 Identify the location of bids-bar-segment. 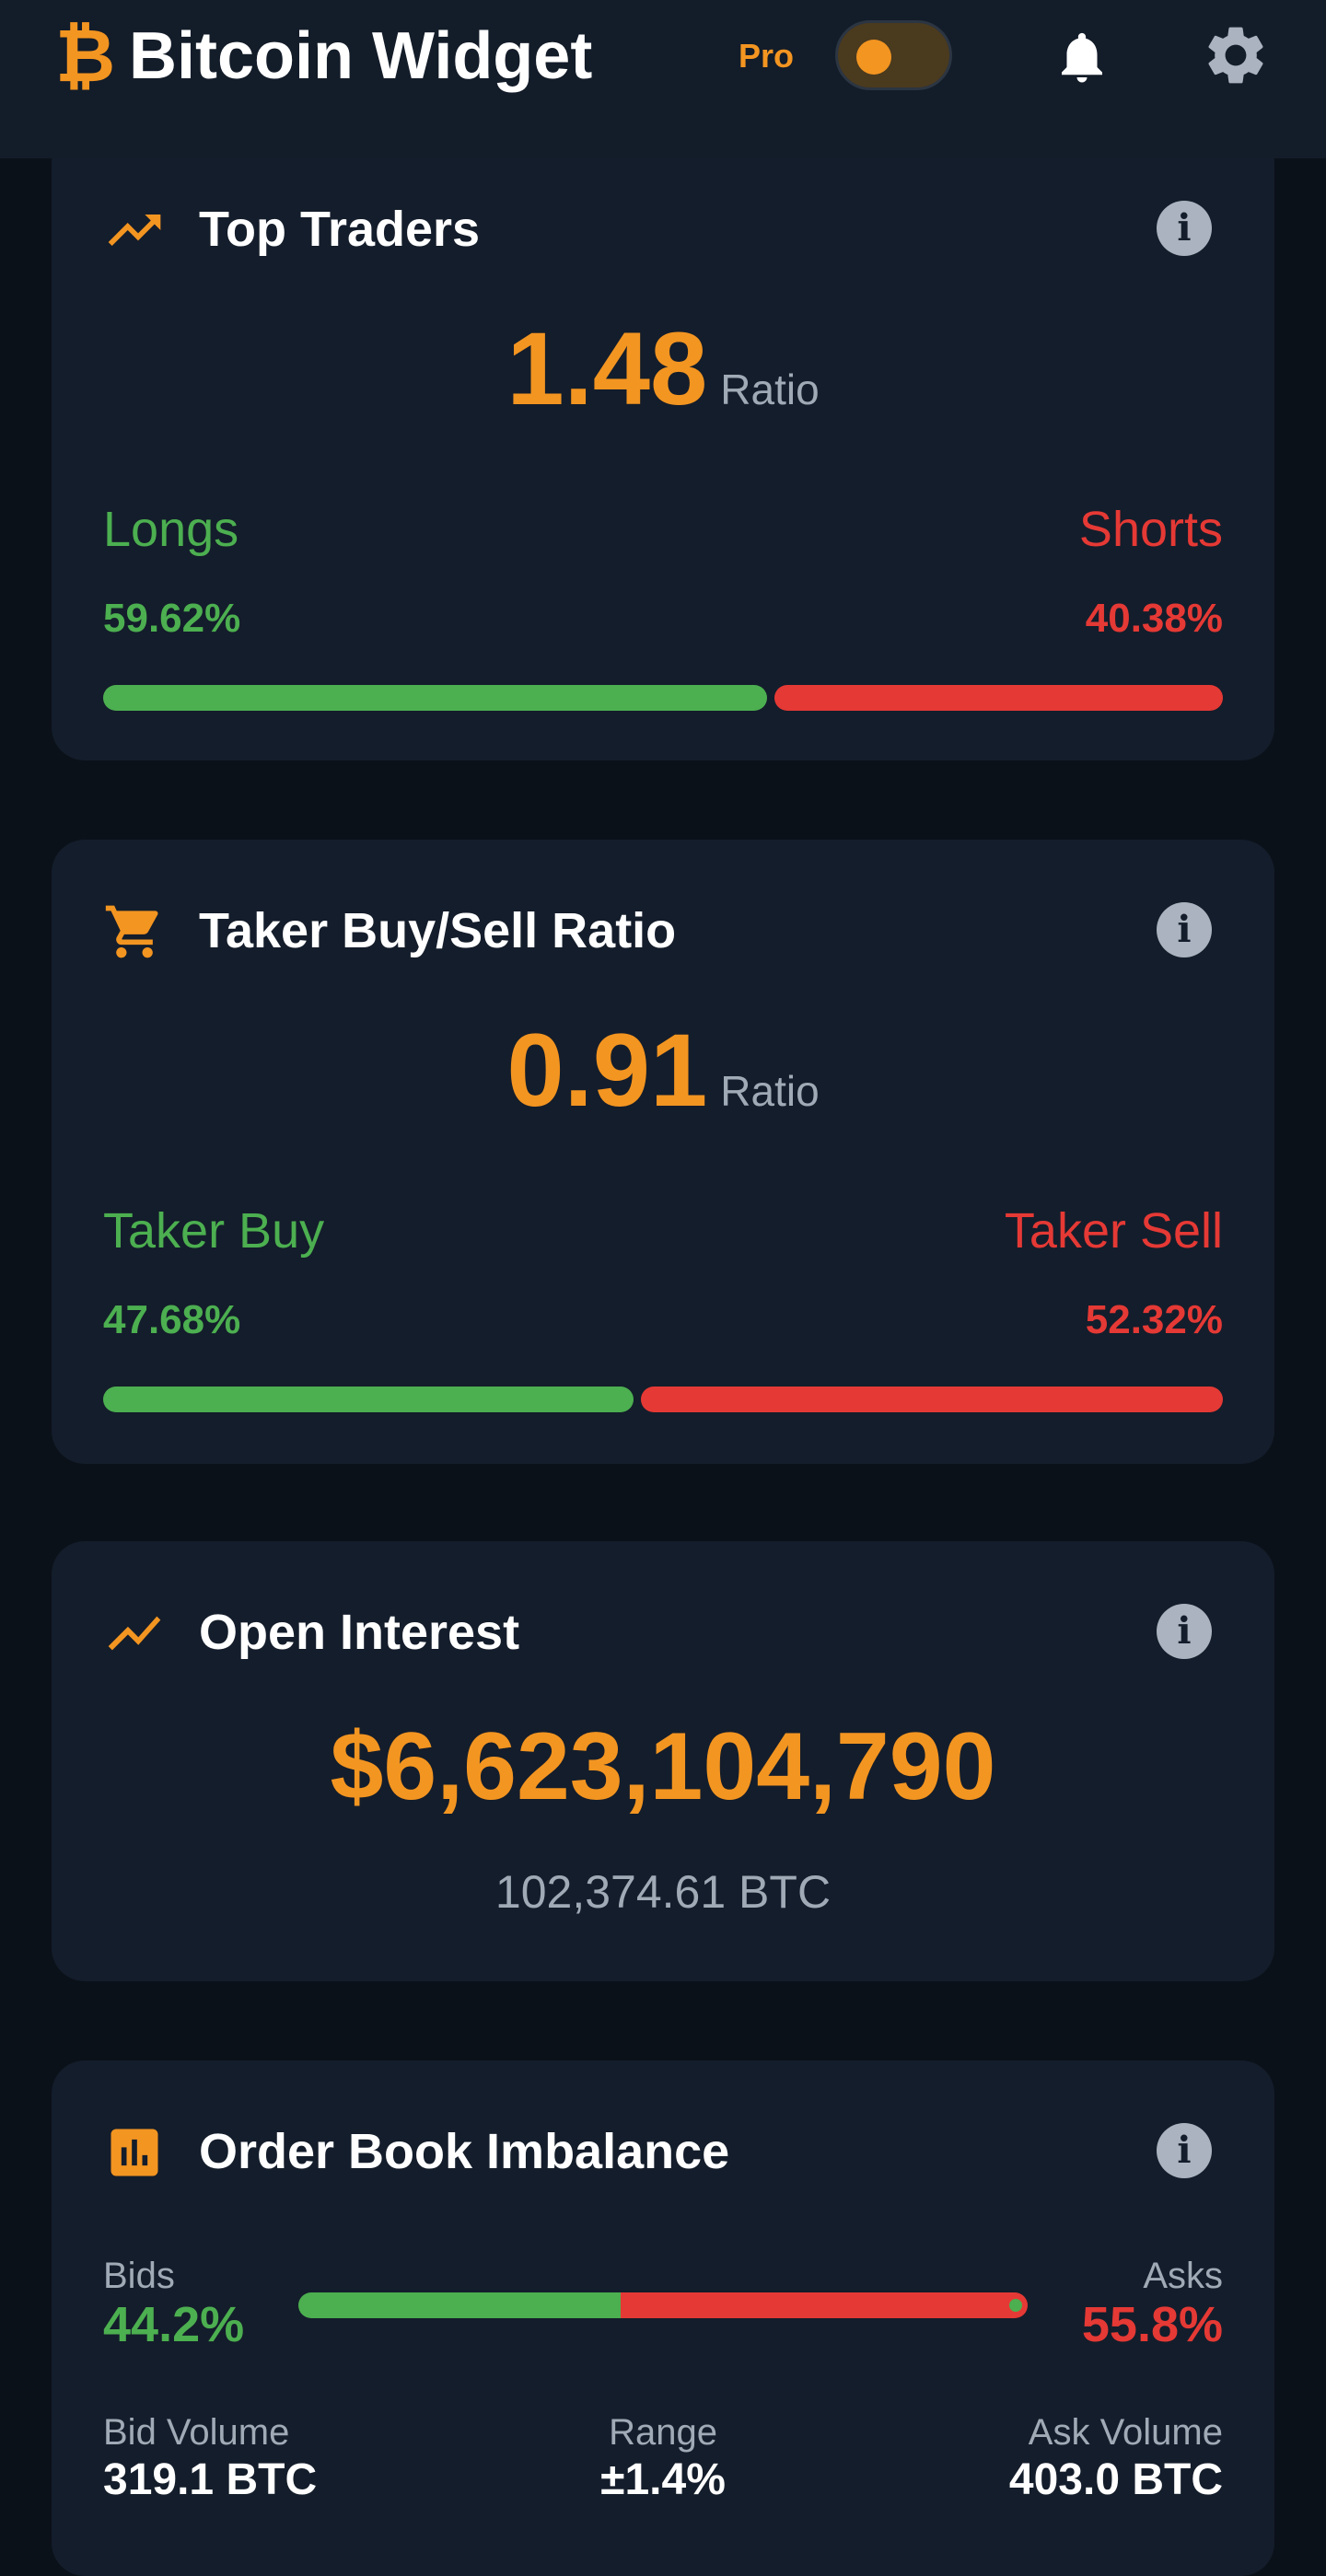
(459, 2305).